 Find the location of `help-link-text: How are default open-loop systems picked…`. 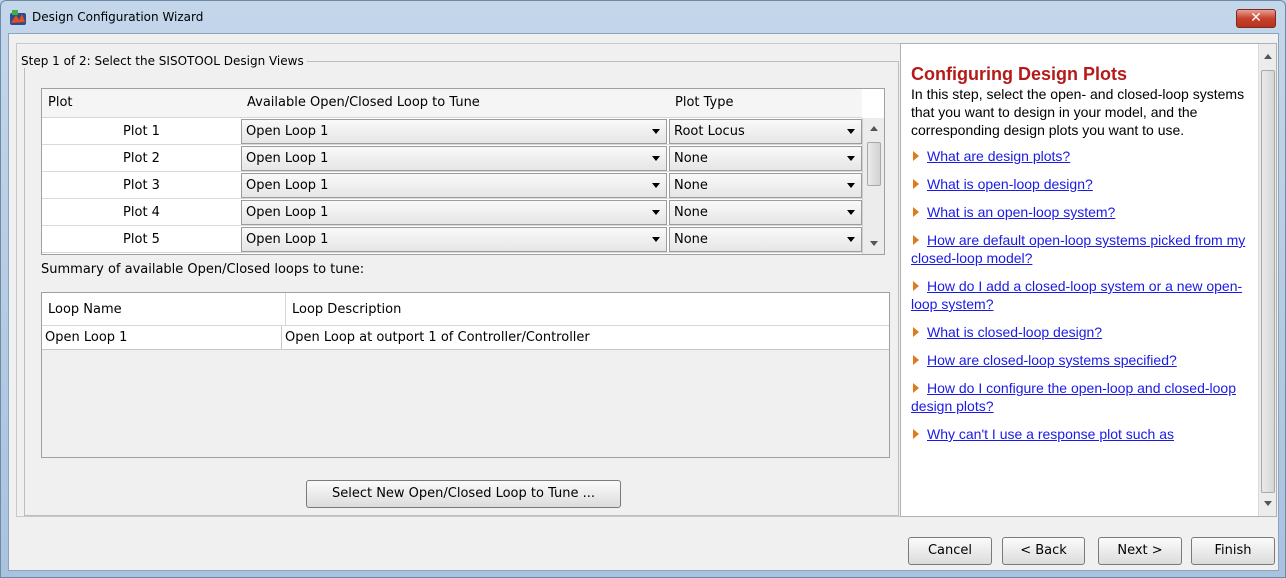

help-link-text: How are default open-loop systems picked… is located at coordinates (1078, 249).